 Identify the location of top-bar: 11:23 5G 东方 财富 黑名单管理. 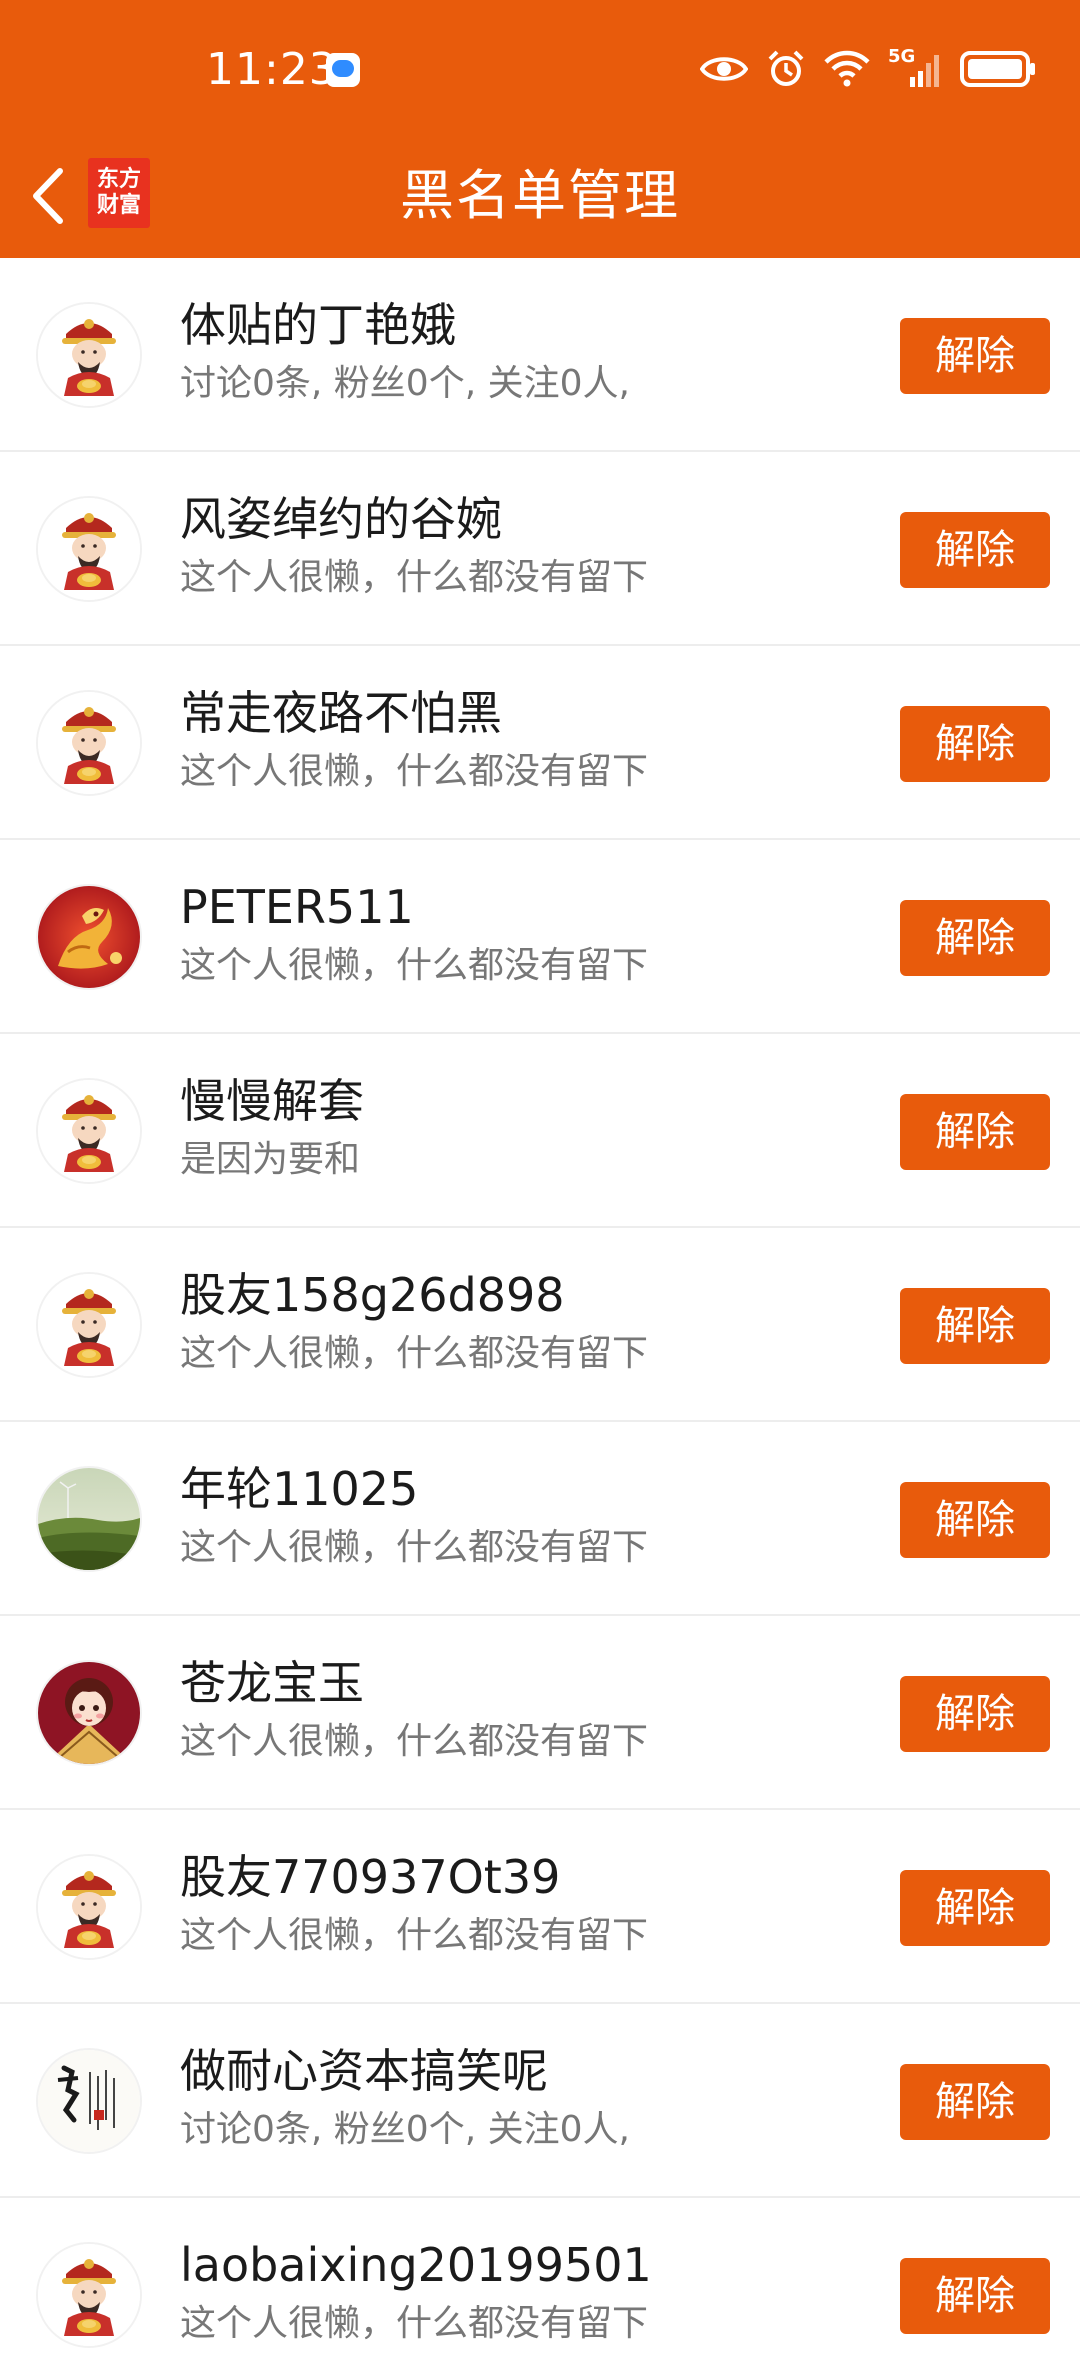
(540, 129).